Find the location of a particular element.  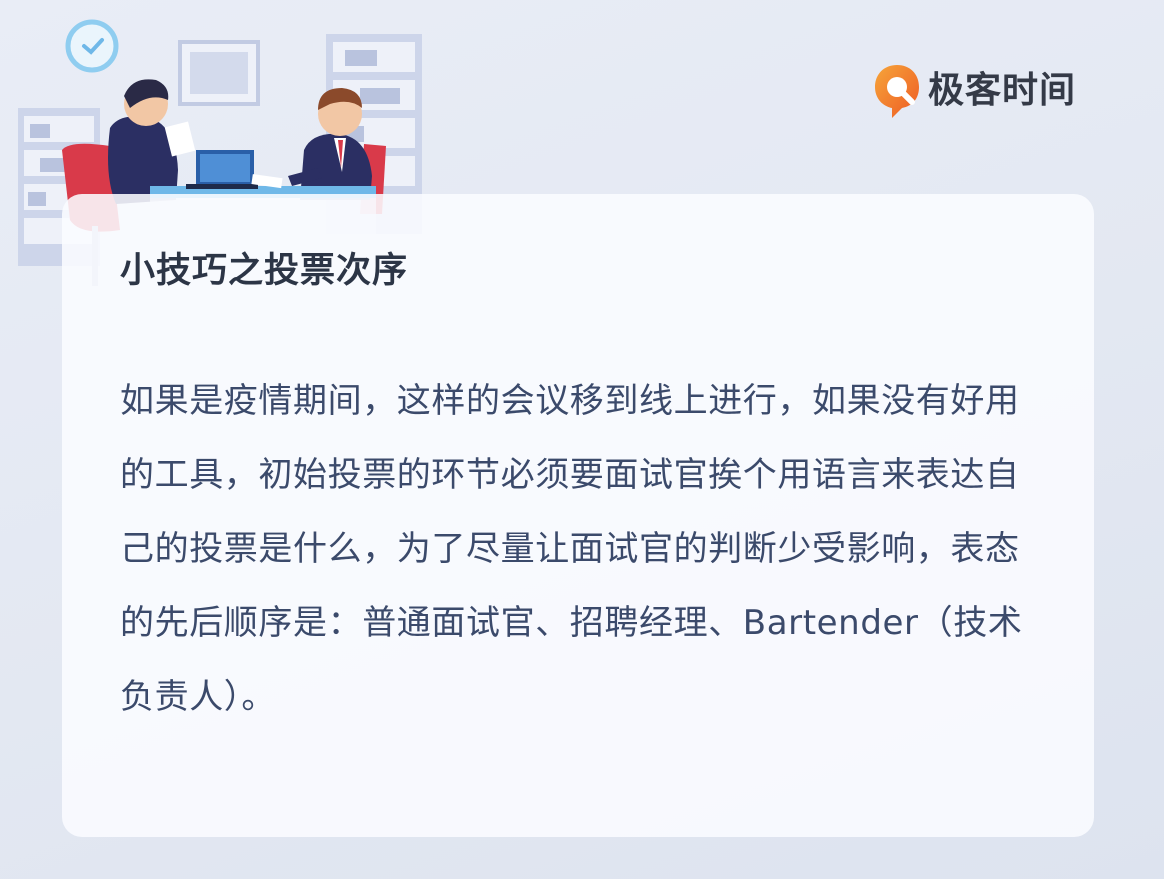

card-title: 小技巧之投票次序 is located at coordinates (264, 271).